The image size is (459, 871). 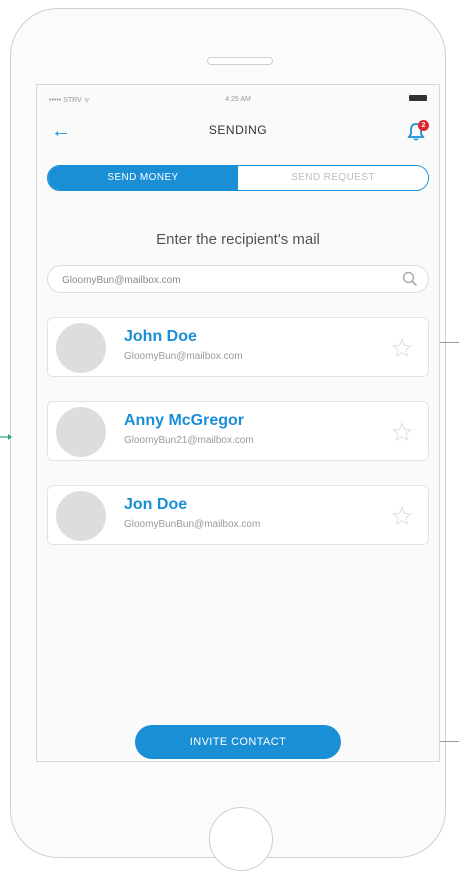 What do you see at coordinates (238, 347) in the screenshot?
I see `contact-card: John Doe GloomyBun@mailbox.com` at bounding box center [238, 347].